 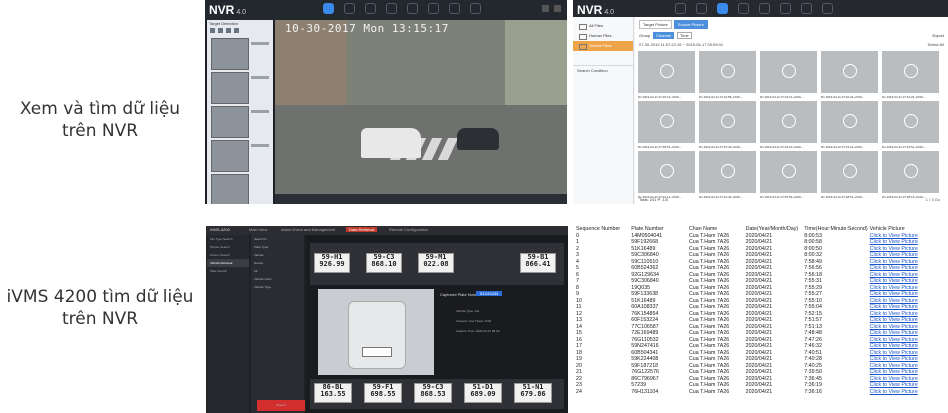 What do you see at coordinates (545, 8) in the screenshot?
I see `minimize-icon` at bounding box center [545, 8].